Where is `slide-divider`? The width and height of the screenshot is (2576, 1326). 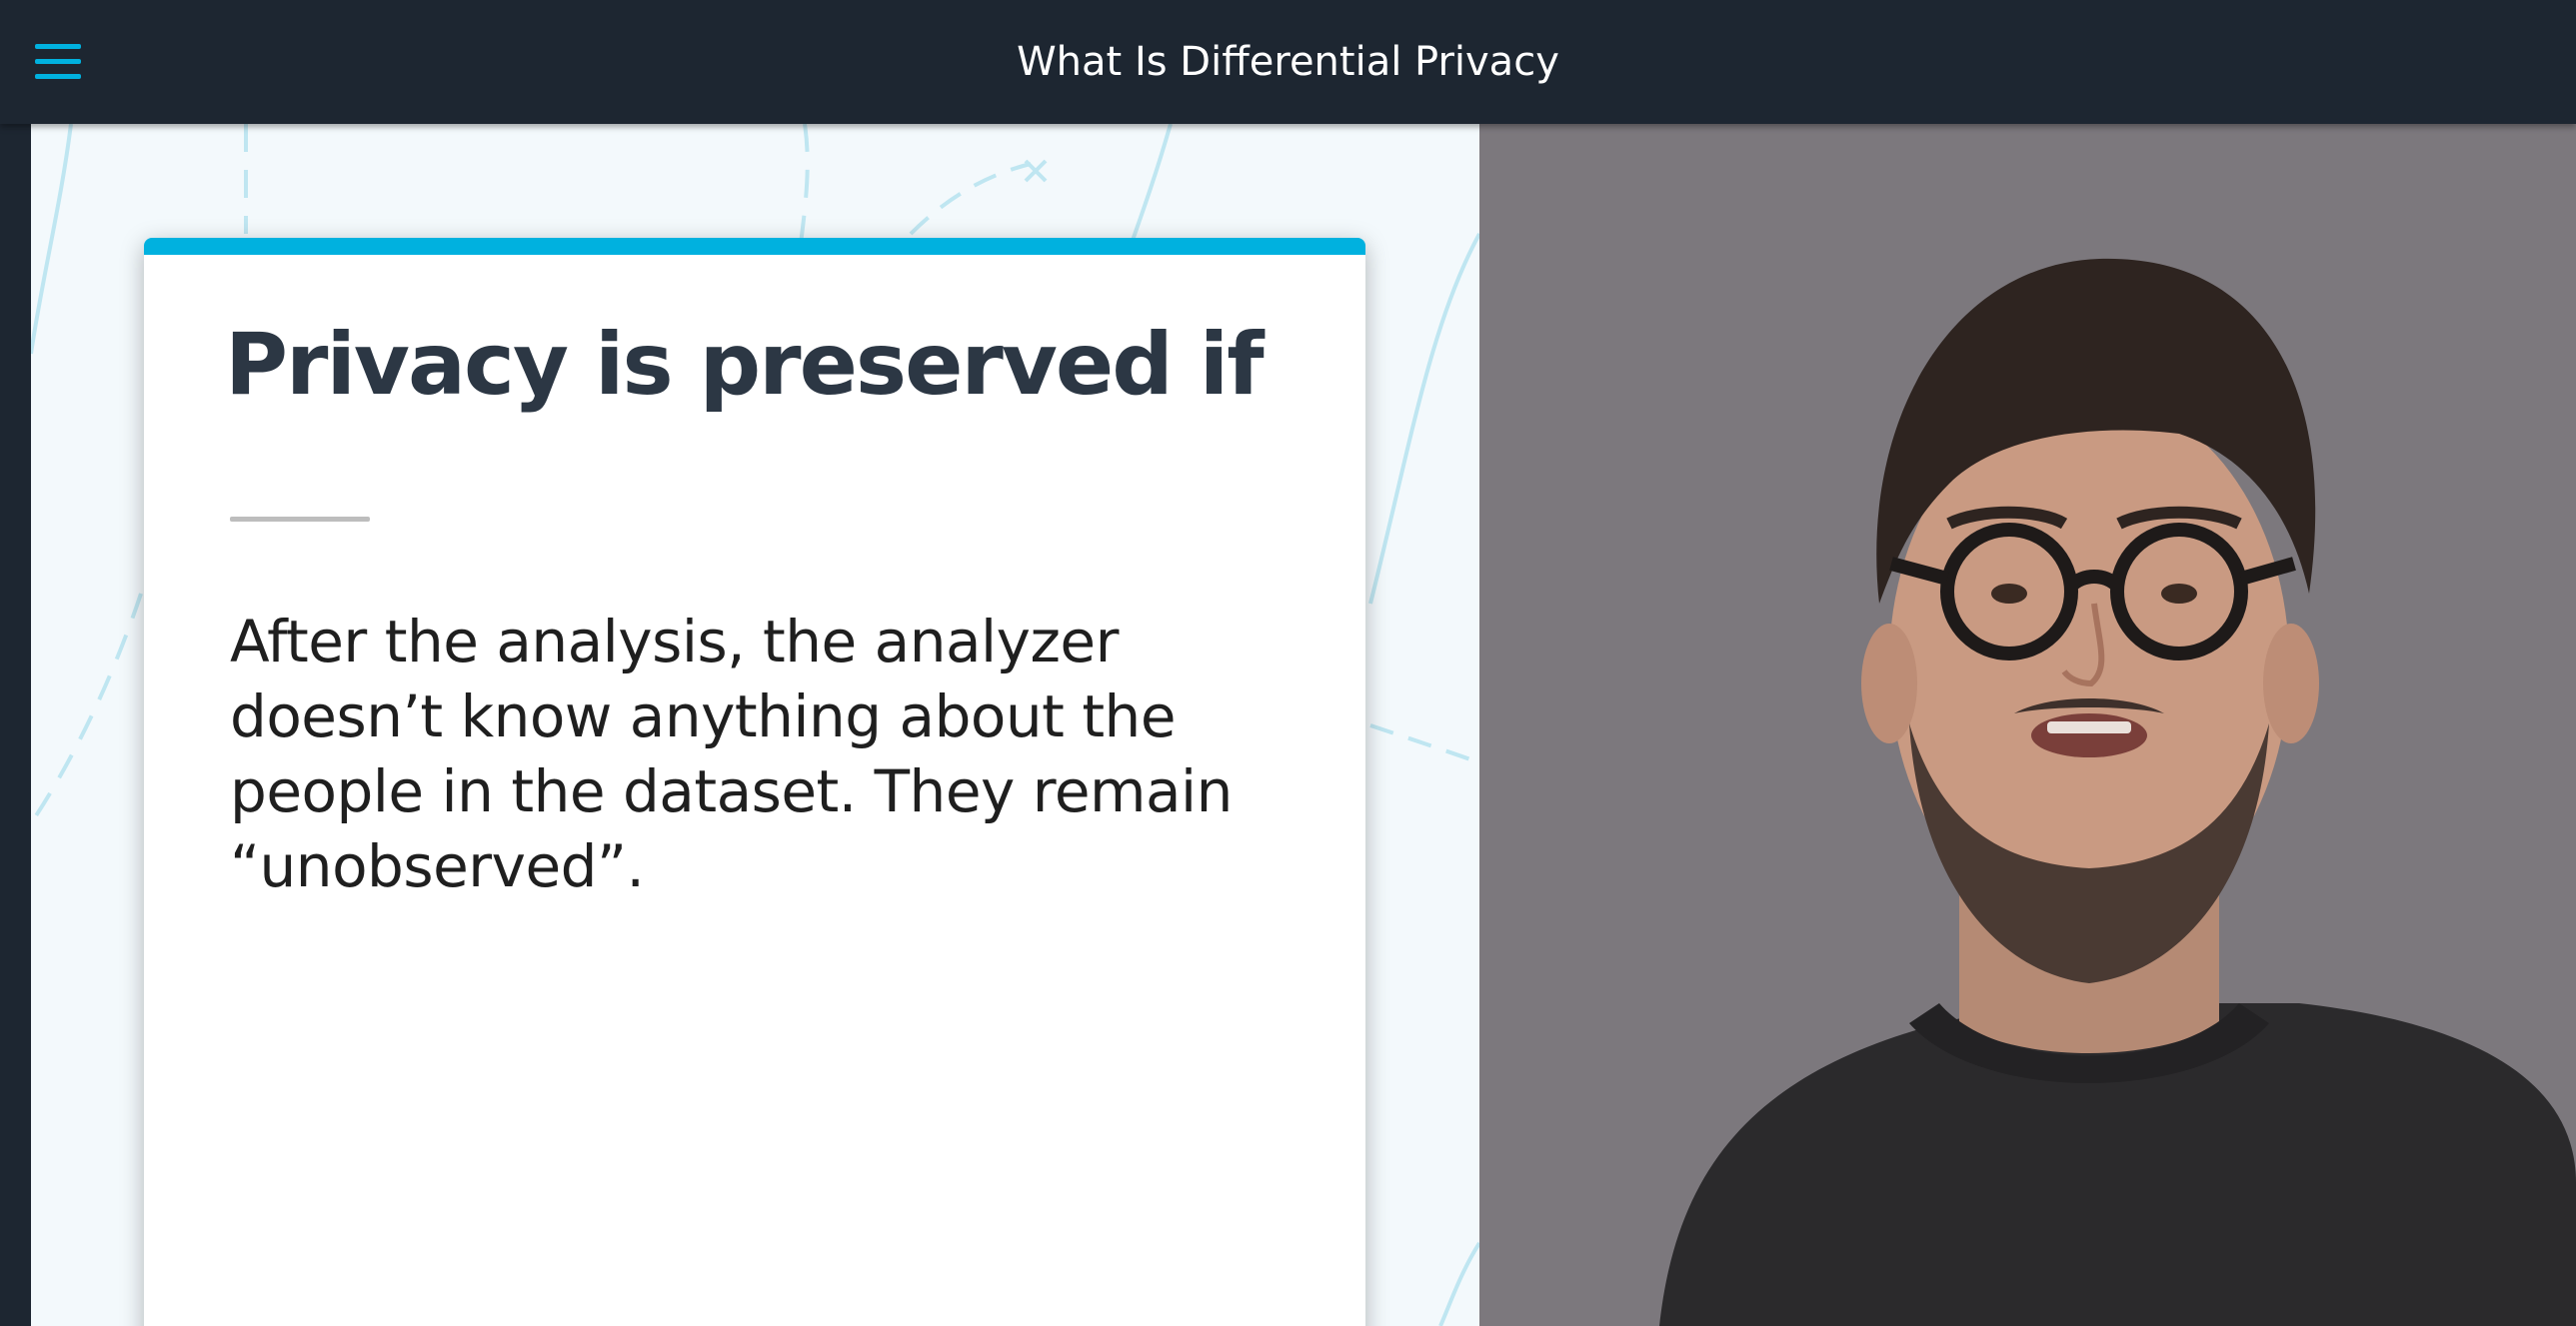
slide-divider is located at coordinates (300, 519).